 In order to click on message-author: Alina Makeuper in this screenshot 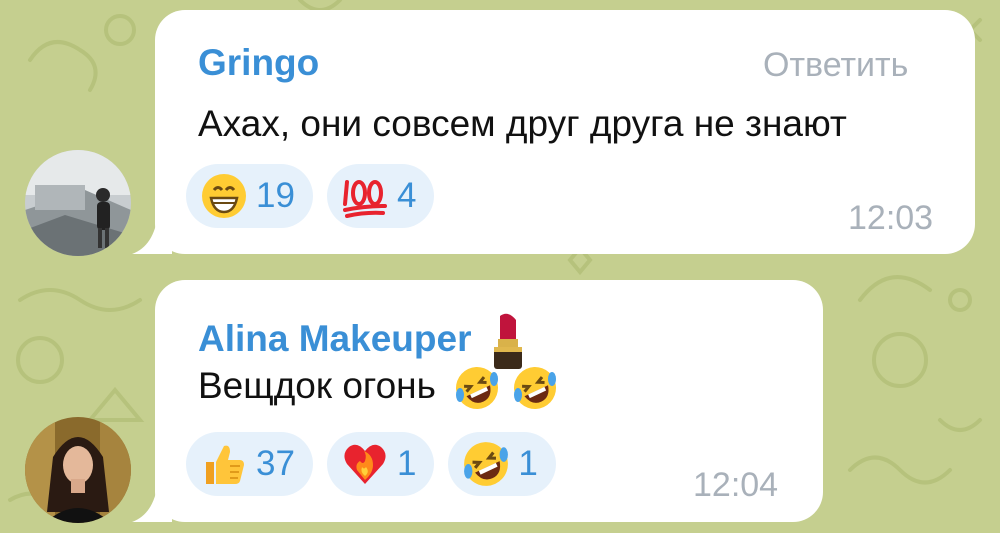, I will do `click(363, 341)`.